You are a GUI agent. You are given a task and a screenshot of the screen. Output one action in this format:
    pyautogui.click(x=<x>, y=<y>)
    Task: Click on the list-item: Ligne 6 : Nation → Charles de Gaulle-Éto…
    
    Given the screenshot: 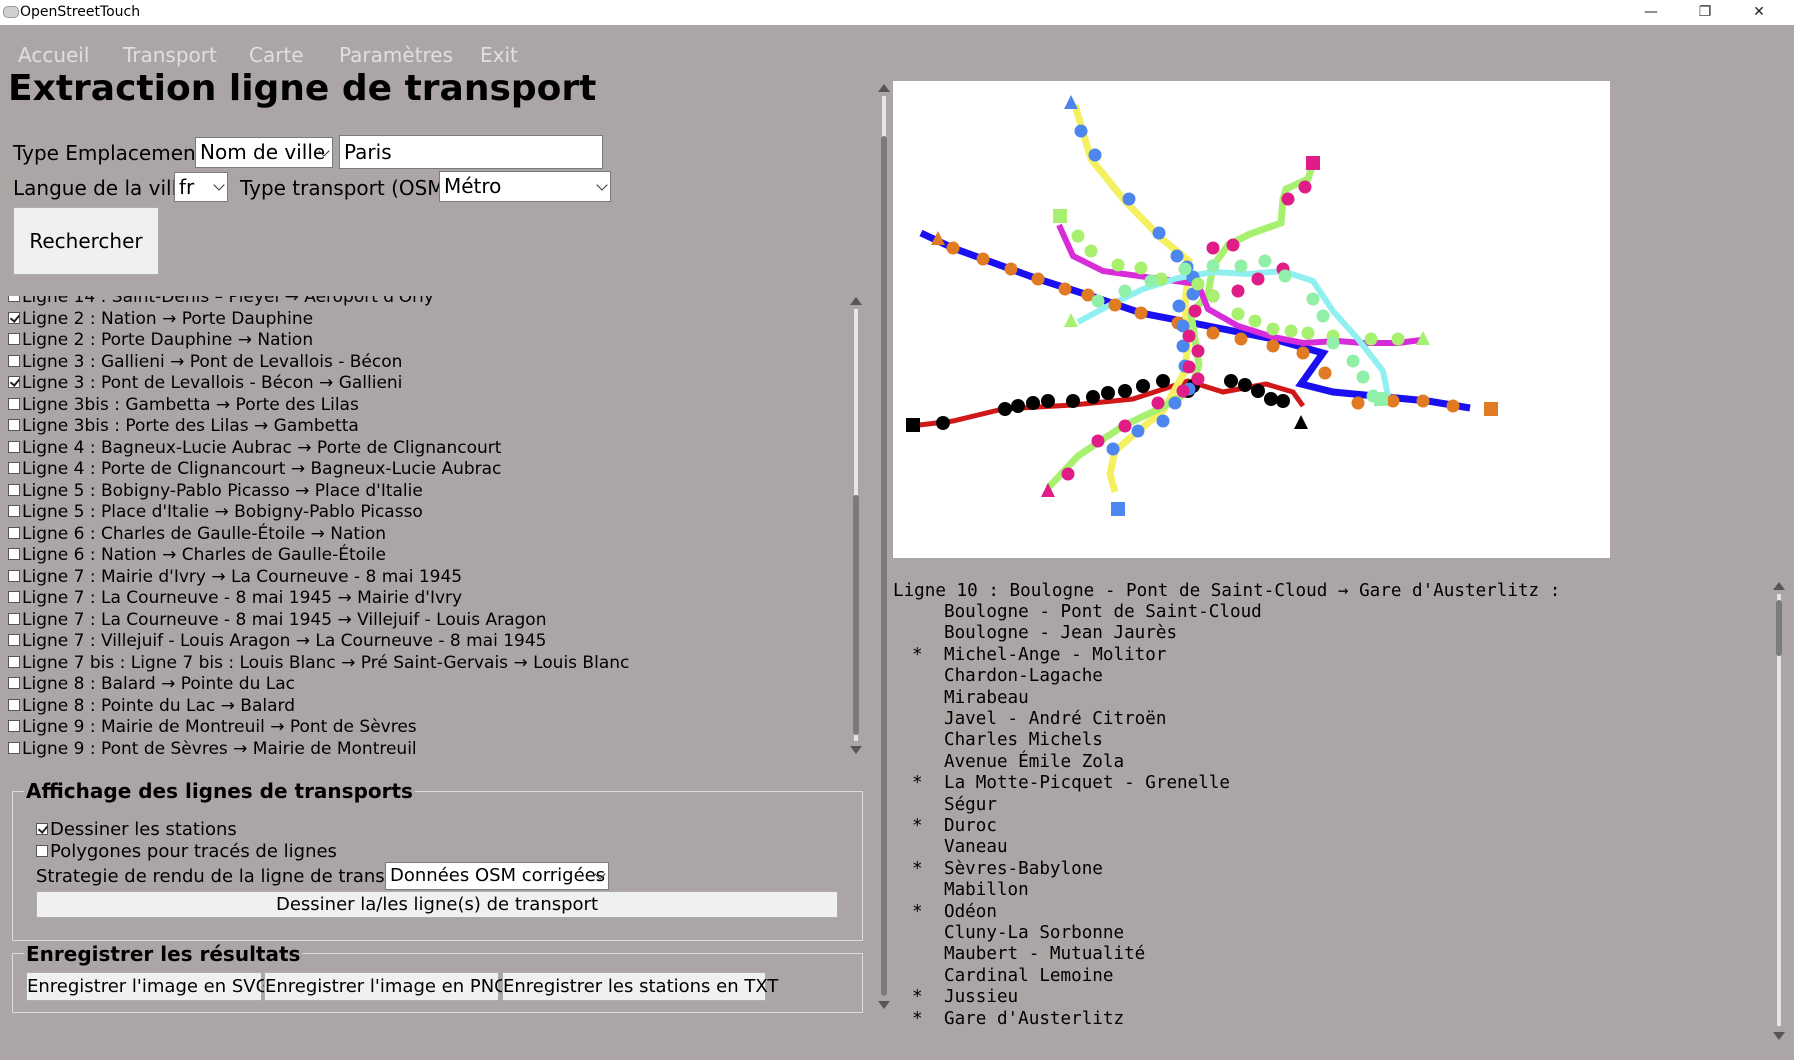 What is the action you would take?
    pyautogui.click(x=418, y=555)
    